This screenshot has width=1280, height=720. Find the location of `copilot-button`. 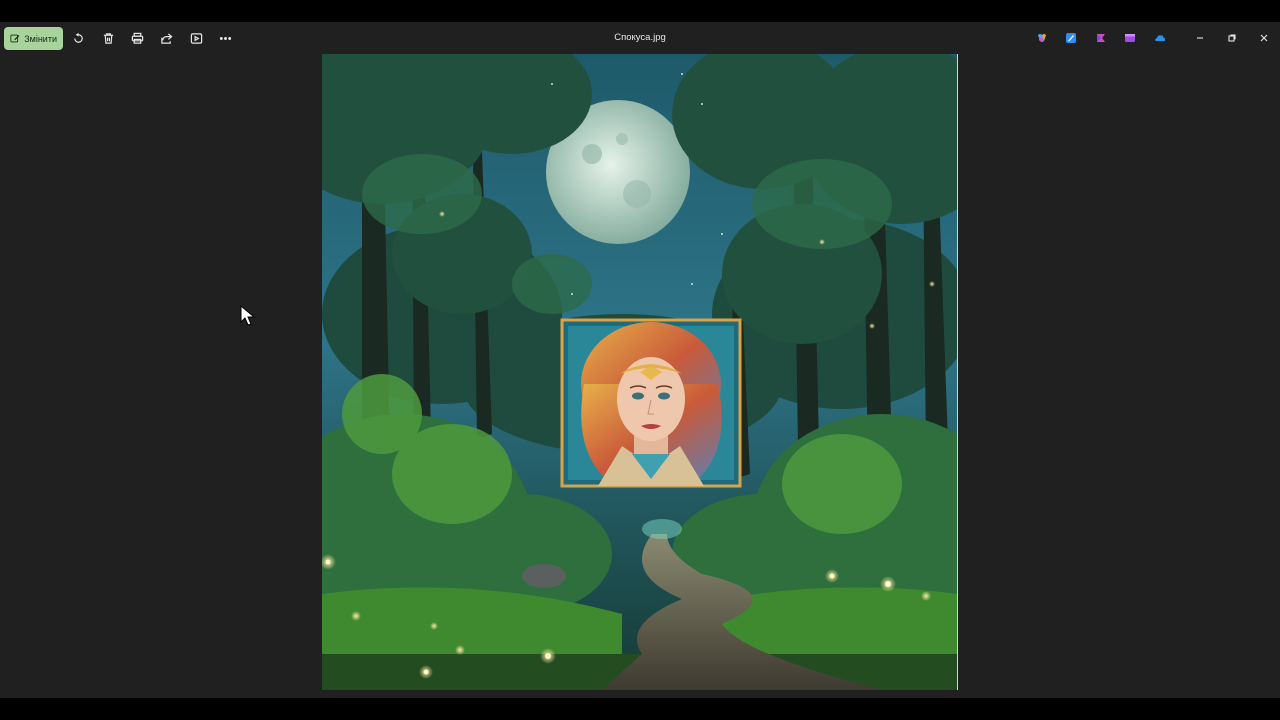

copilot-button is located at coordinates (1042, 38).